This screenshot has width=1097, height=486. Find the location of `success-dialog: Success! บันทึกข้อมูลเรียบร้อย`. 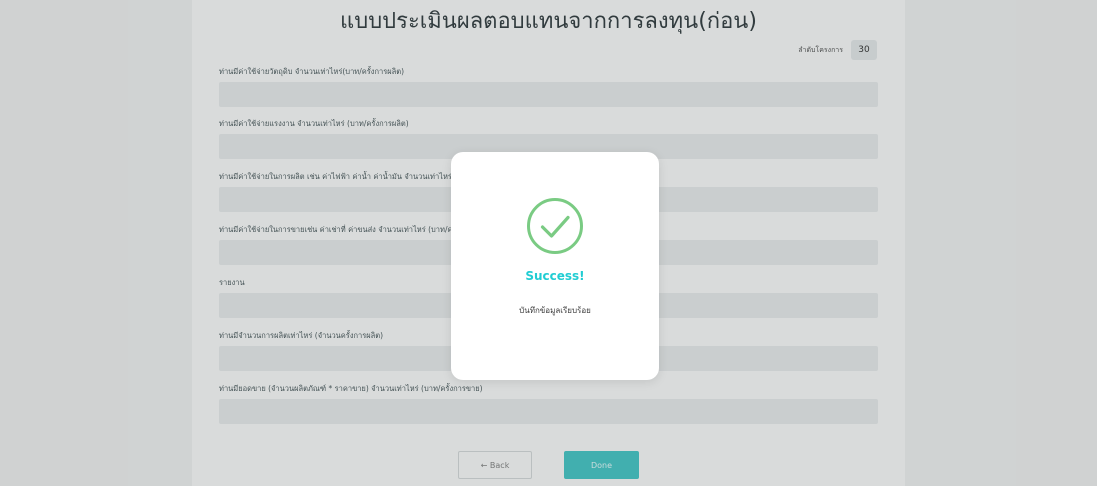

success-dialog: Success! บันทึกข้อมูลเรียบร้อย is located at coordinates (555, 266).